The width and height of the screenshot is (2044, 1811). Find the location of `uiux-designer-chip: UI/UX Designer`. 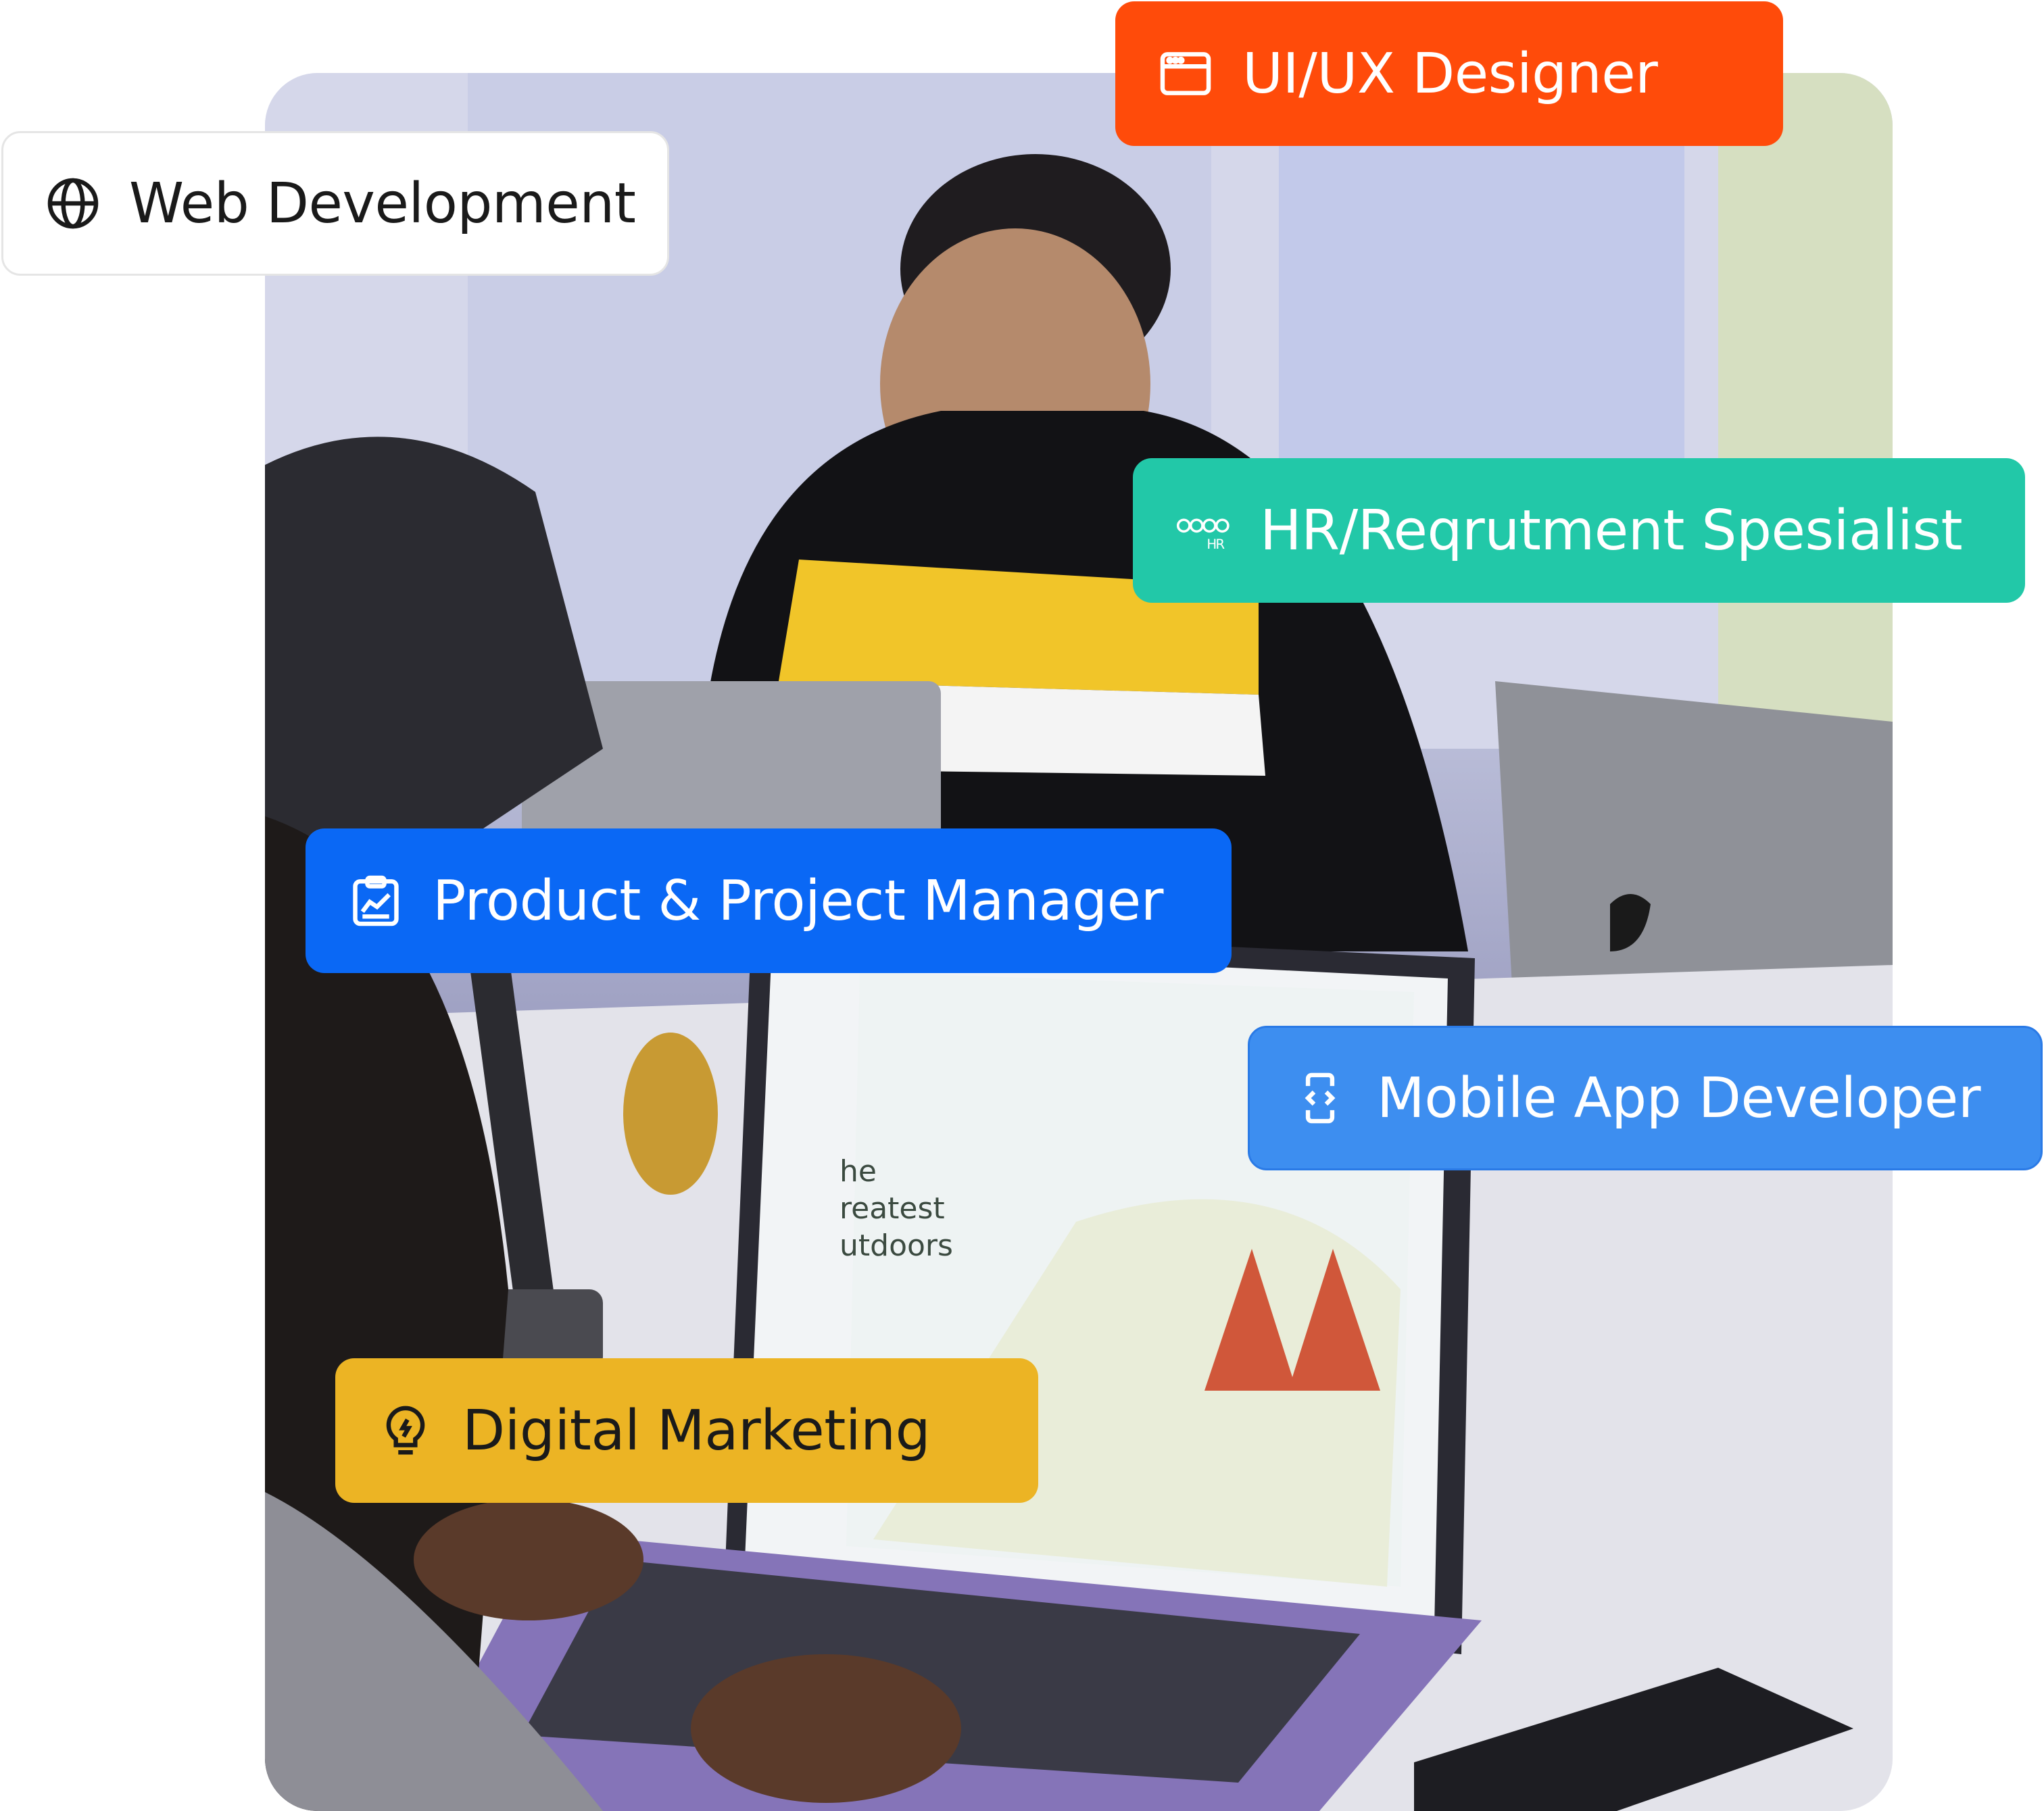

uiux-designer-chip: UI/UX Designer is located at coordinates (1449, 73).